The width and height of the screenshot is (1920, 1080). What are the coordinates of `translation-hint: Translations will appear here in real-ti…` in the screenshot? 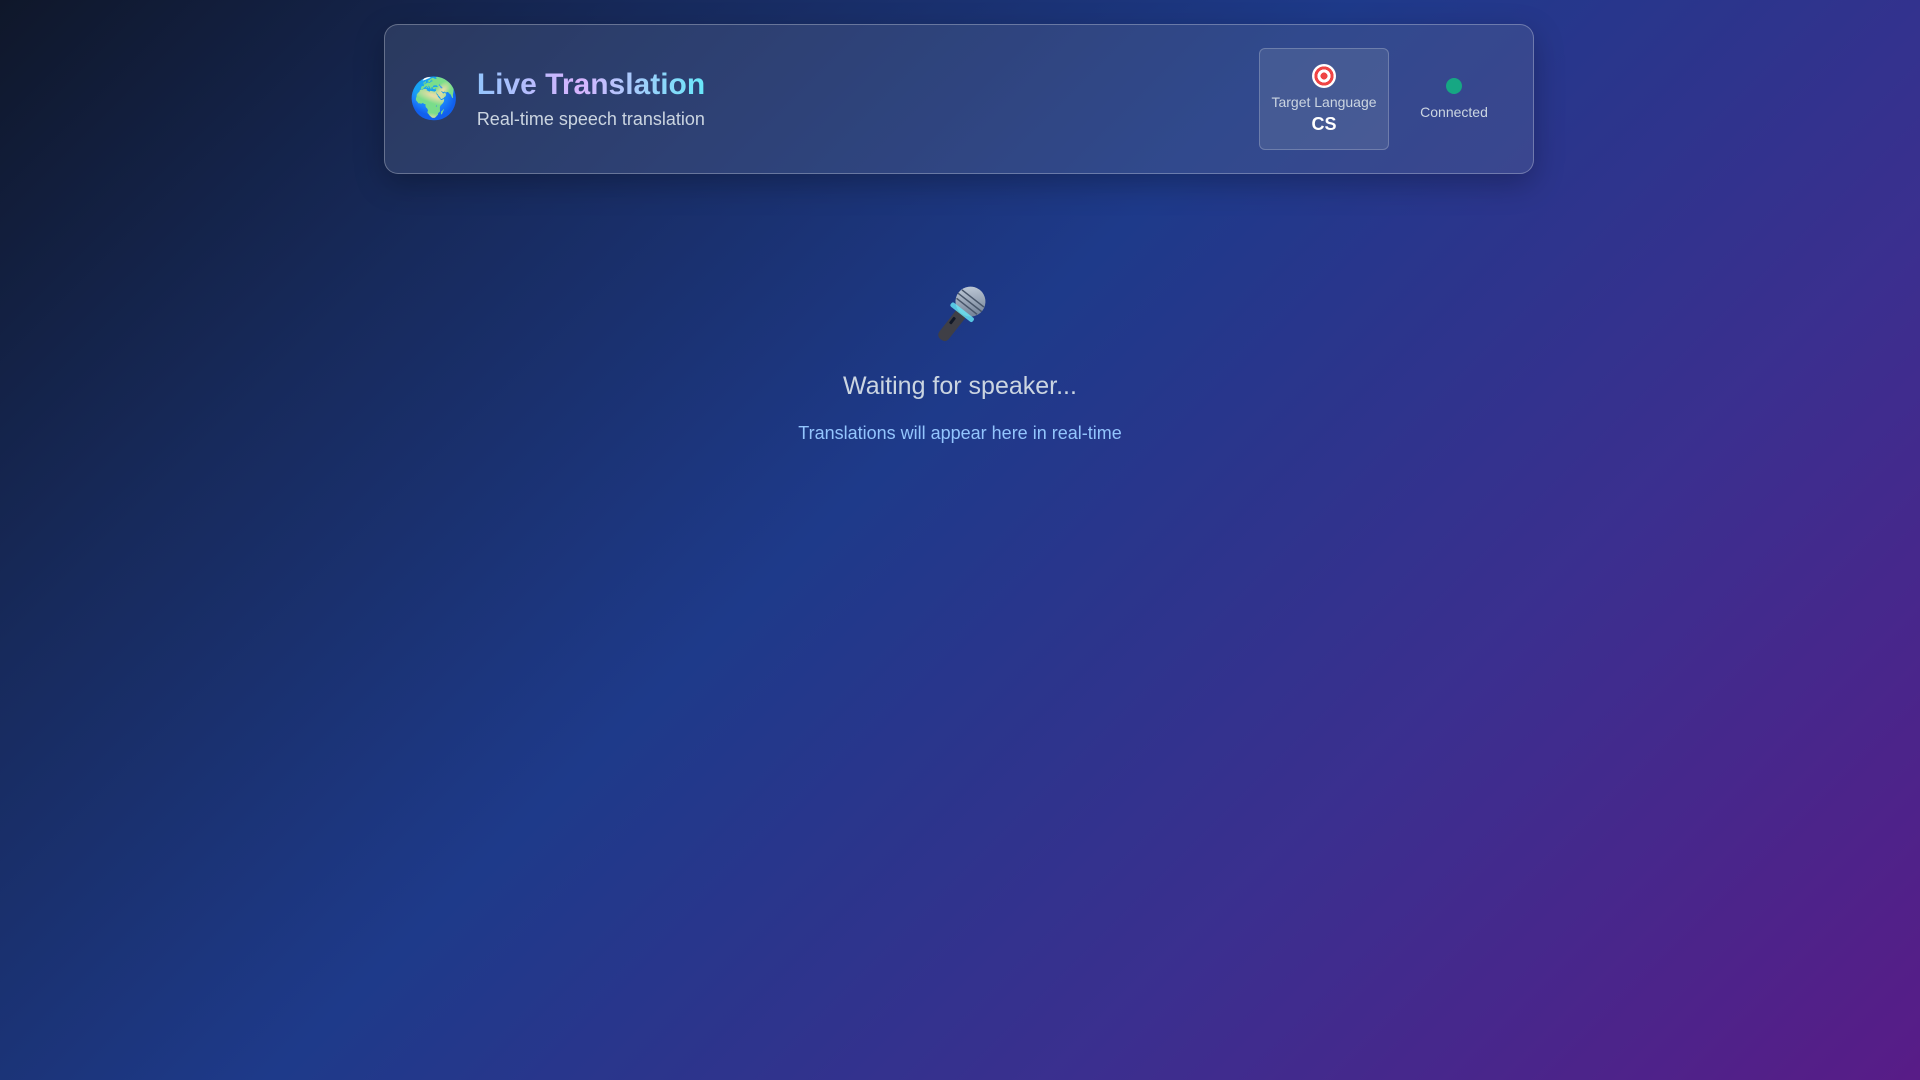 It's located at (960, 433).